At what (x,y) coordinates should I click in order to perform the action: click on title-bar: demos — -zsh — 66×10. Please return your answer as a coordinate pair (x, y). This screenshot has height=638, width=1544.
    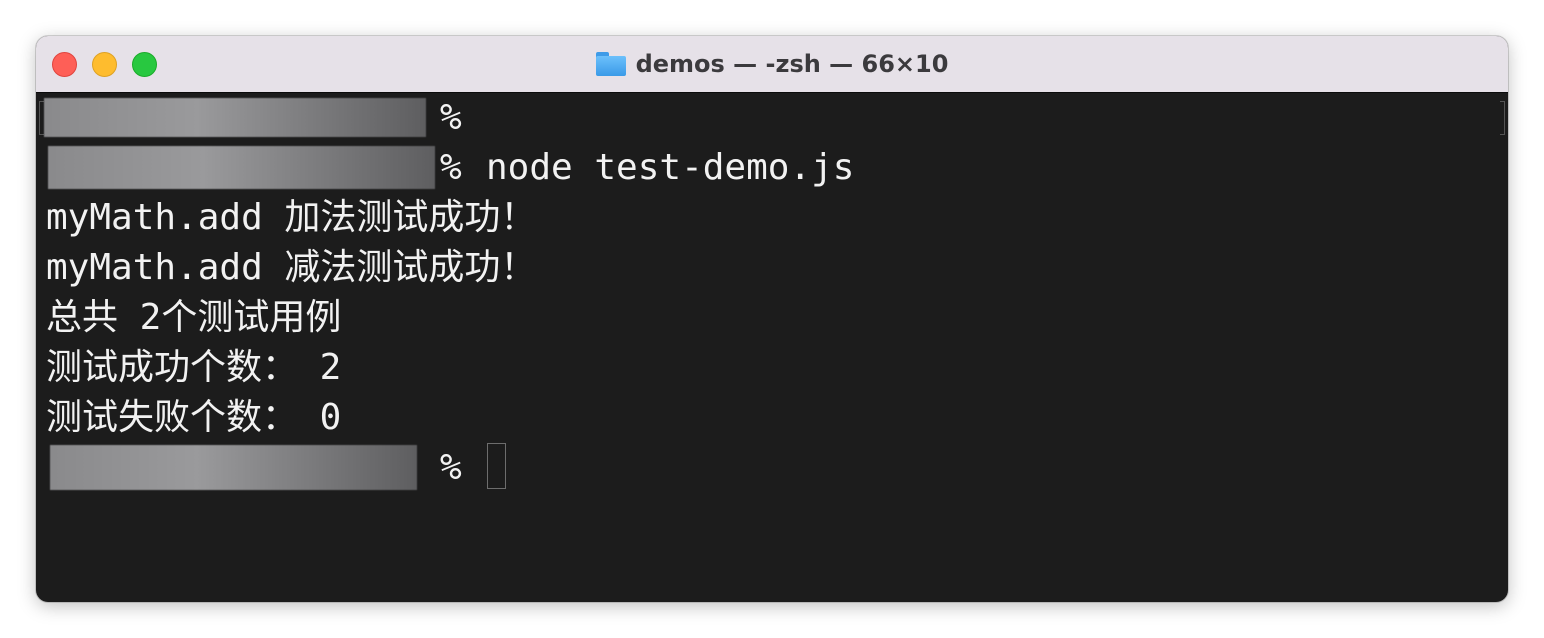
    Looking at the image, I should click on (772, 64).